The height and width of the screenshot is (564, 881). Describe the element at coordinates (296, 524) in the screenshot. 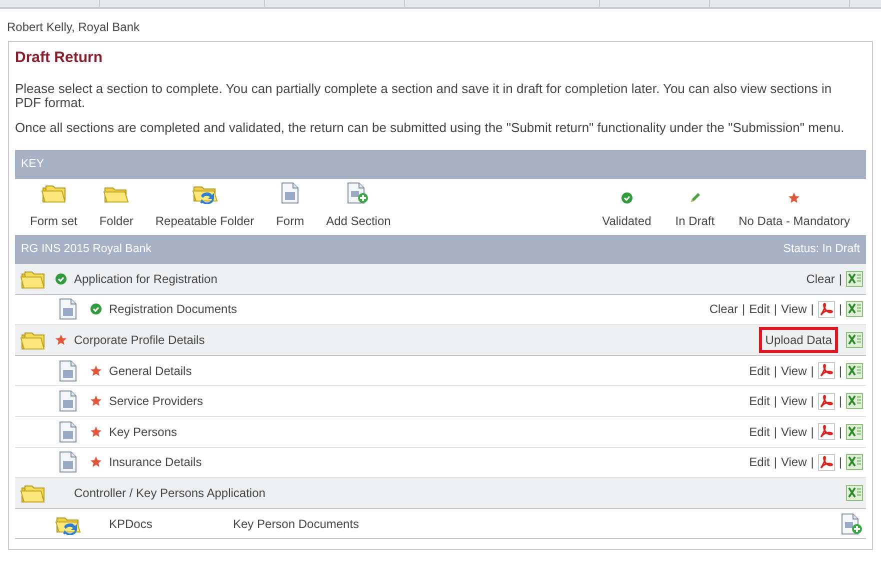

I see `section-description: Key Person Documents` at that location.